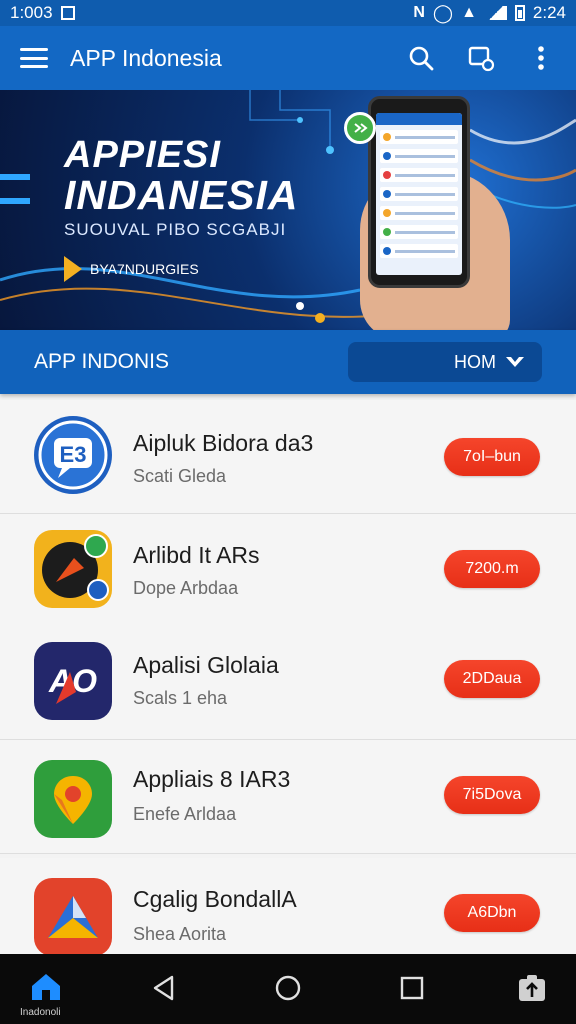  What do you see at coordinates (34, 58) in the screenshot?
I see `menu-icon` at bounding box center [34, 58].